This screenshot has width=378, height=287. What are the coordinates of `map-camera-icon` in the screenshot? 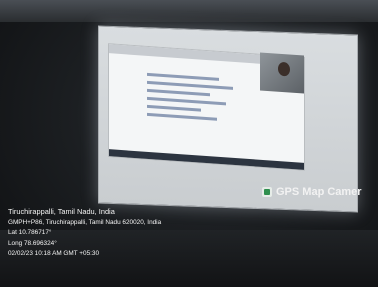 It's located at (267, 192).